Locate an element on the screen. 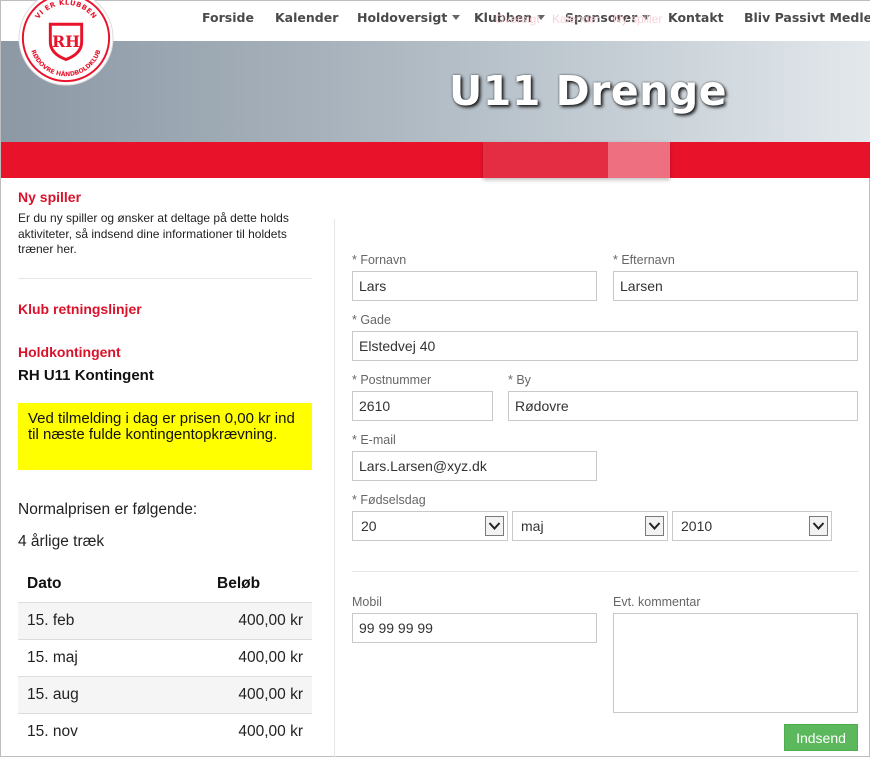 This screenshot has height=757, width=870. comment-label: Evt. kommentar is located at coordinates (657, 602).